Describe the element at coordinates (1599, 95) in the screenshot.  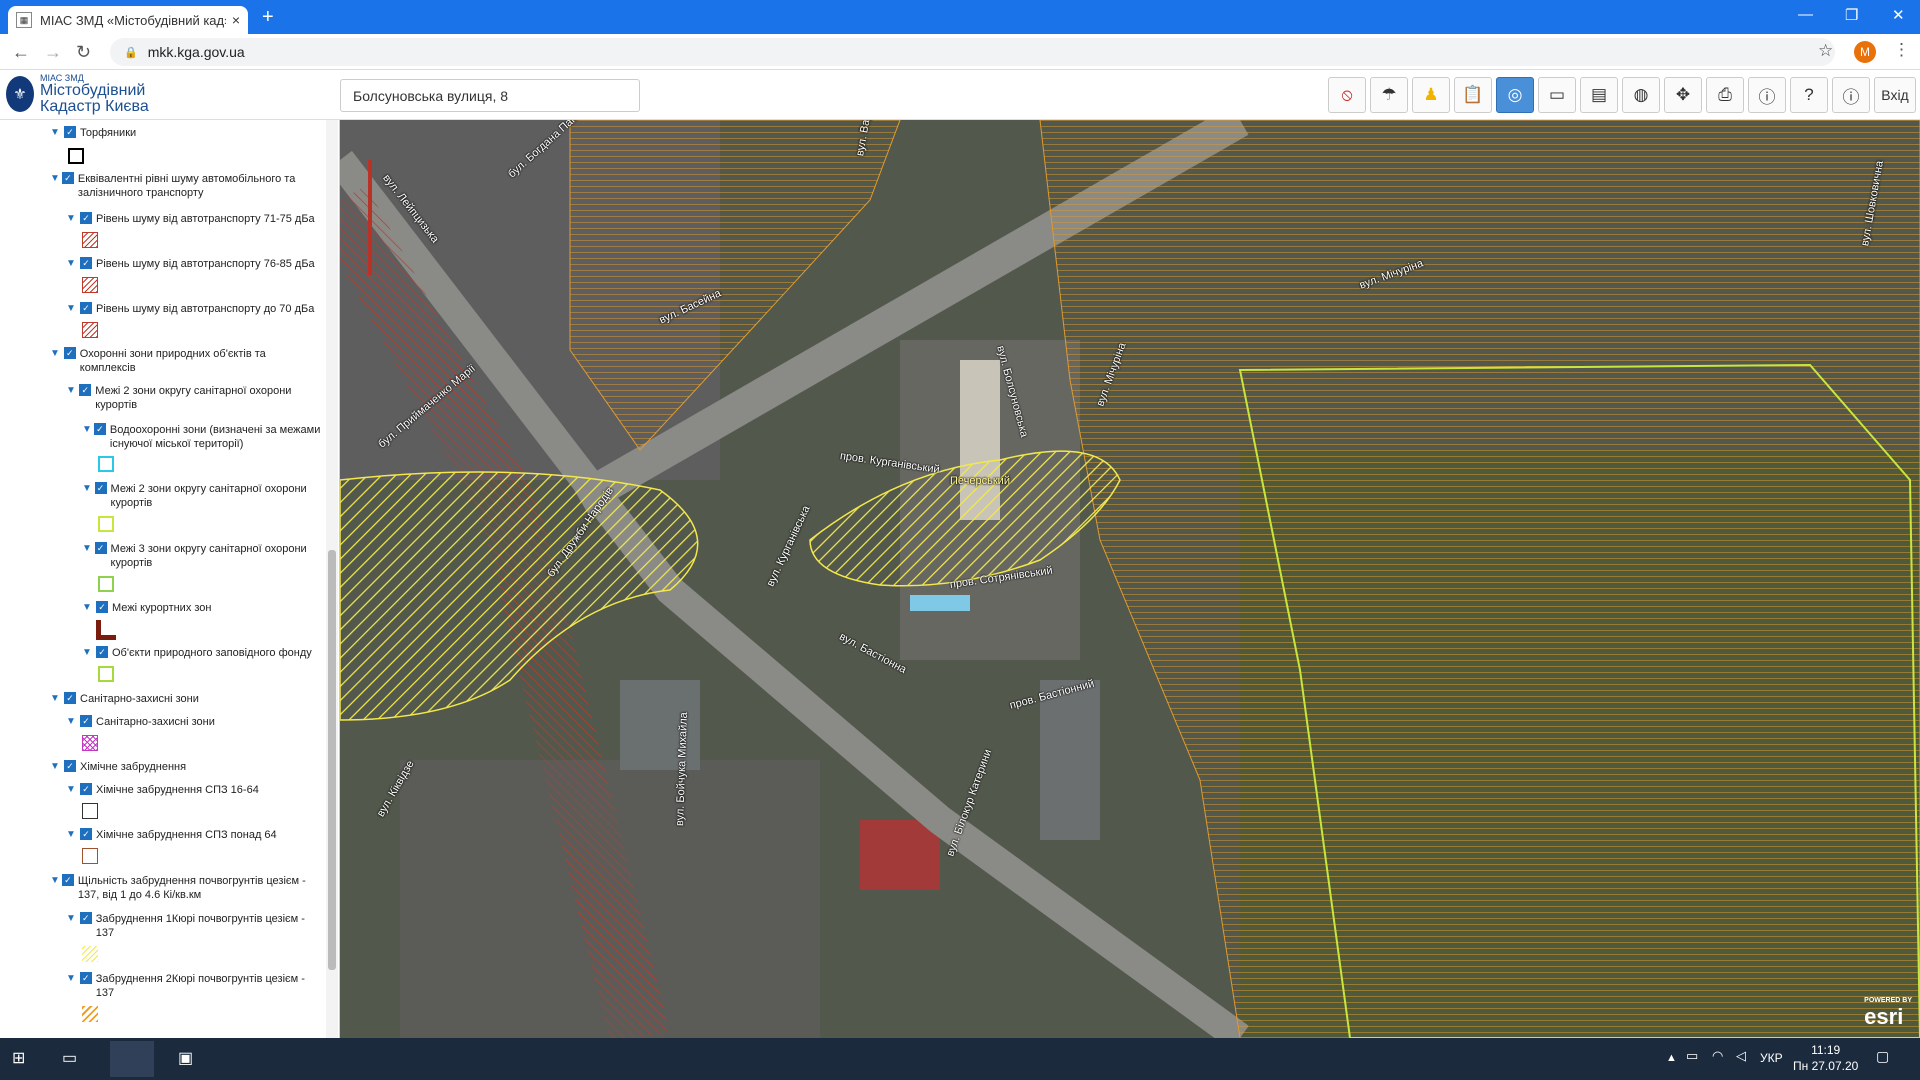
I see `layers-map-icon: ▤` at that location.